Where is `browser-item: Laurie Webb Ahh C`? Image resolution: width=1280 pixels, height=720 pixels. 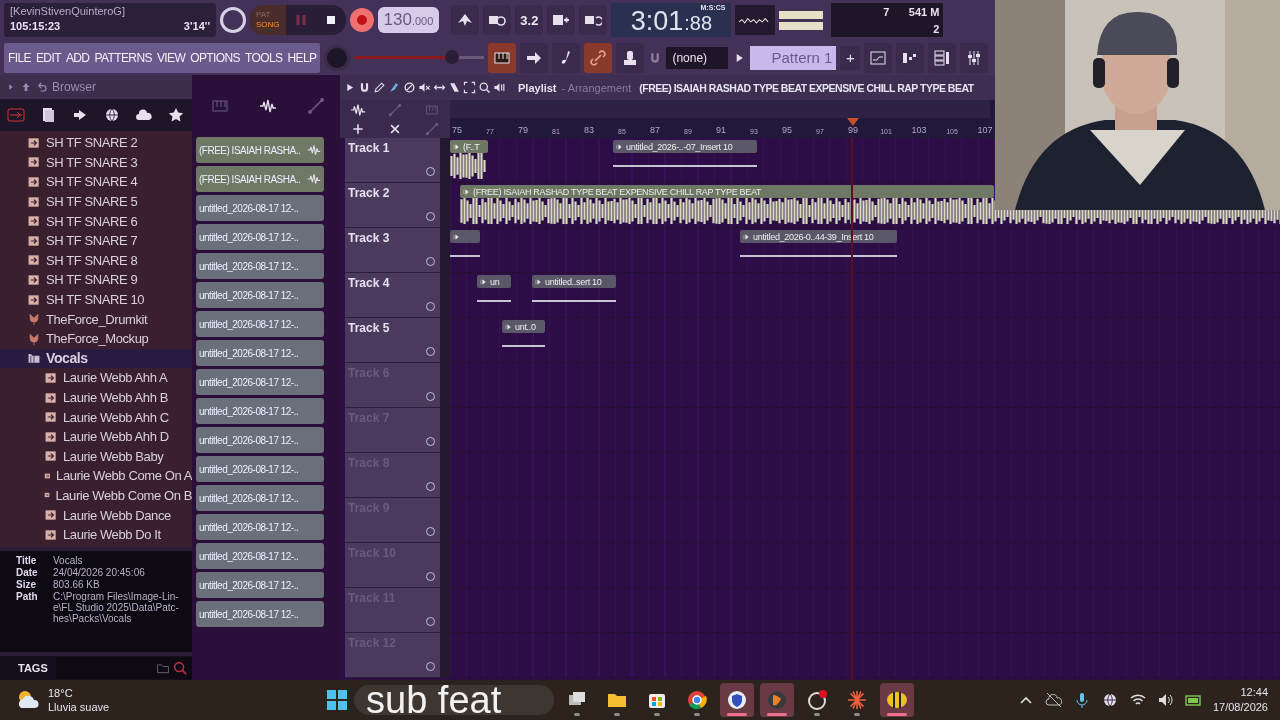 browser-item: Laurie Webb Ahh C is located at coordinates (96, 417).